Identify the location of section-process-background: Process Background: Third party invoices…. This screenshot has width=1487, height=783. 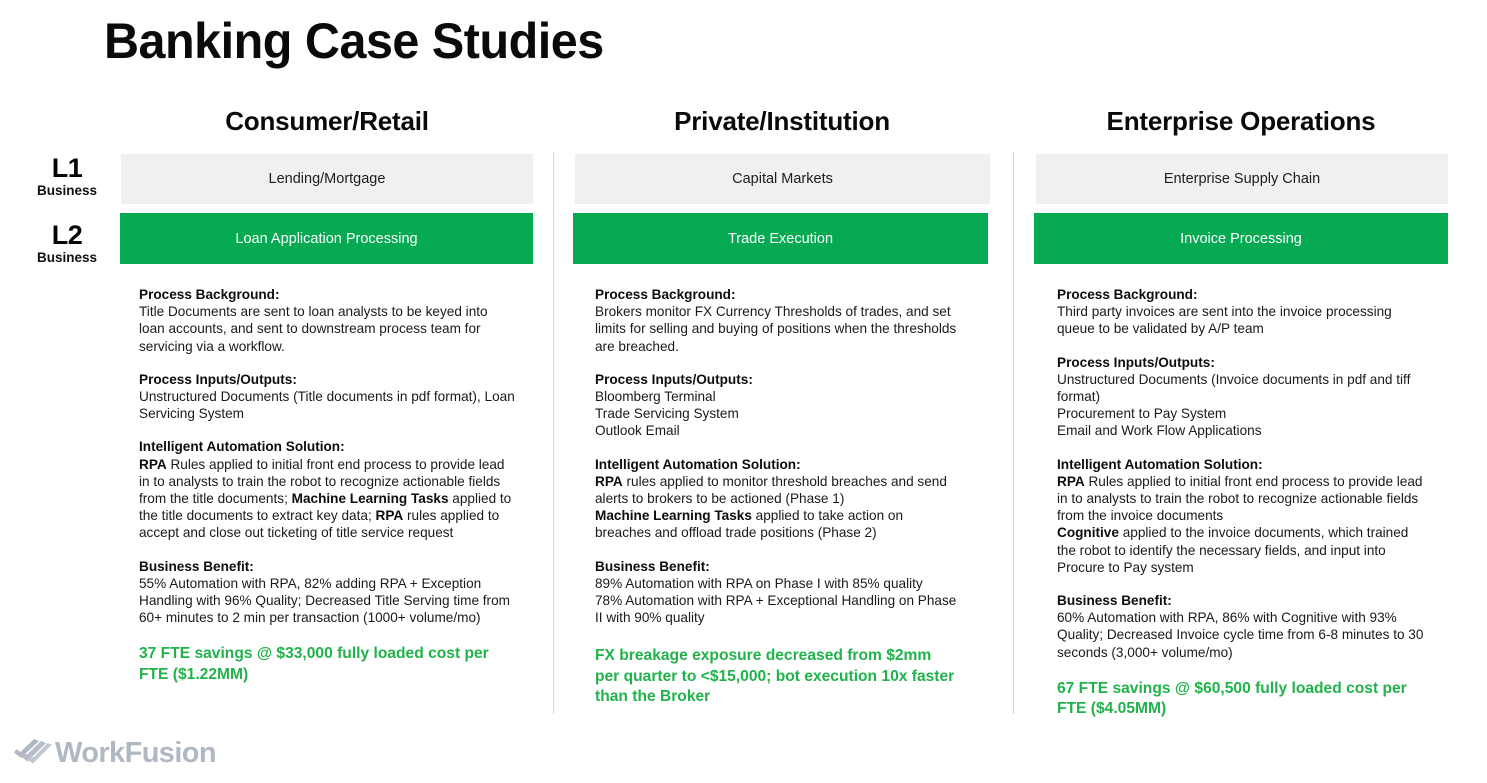
(1242, 312).